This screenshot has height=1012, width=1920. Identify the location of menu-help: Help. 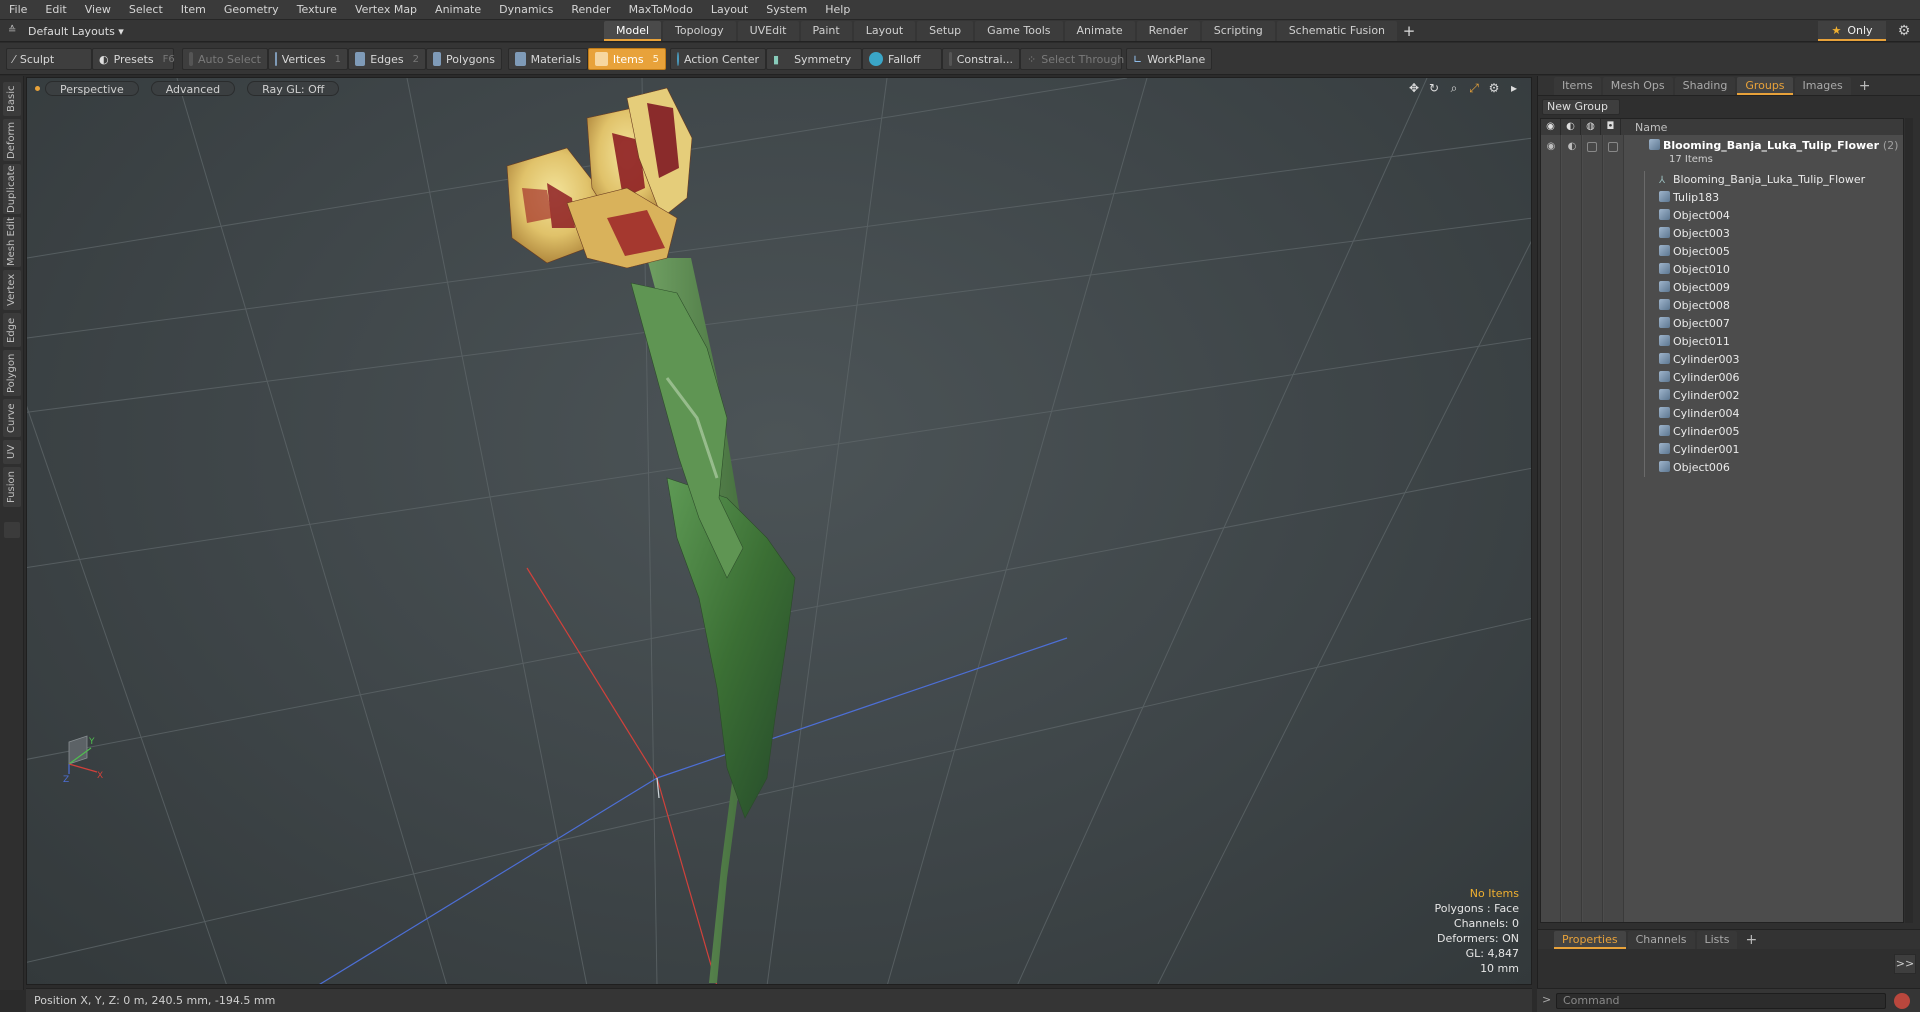
(837, 10).